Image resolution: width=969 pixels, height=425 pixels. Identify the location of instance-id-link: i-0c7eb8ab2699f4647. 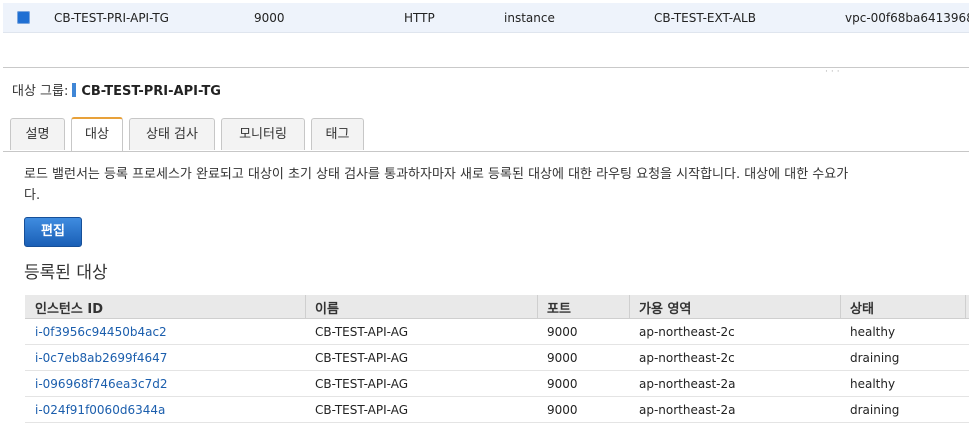
(101, 358).